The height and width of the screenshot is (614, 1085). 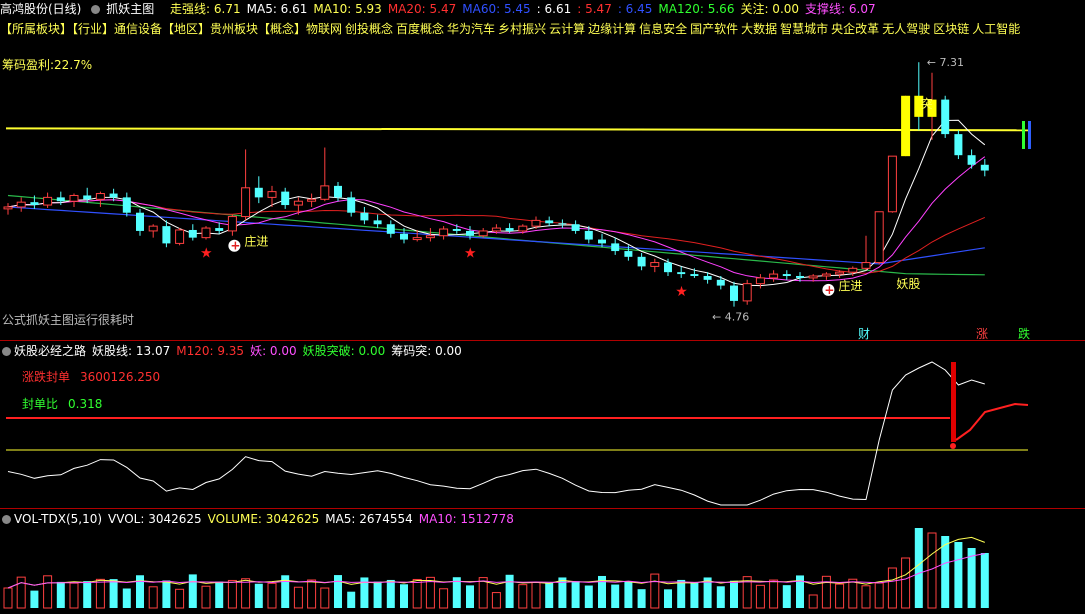 I want to click on seal-bar, so click(x=953, y=402).